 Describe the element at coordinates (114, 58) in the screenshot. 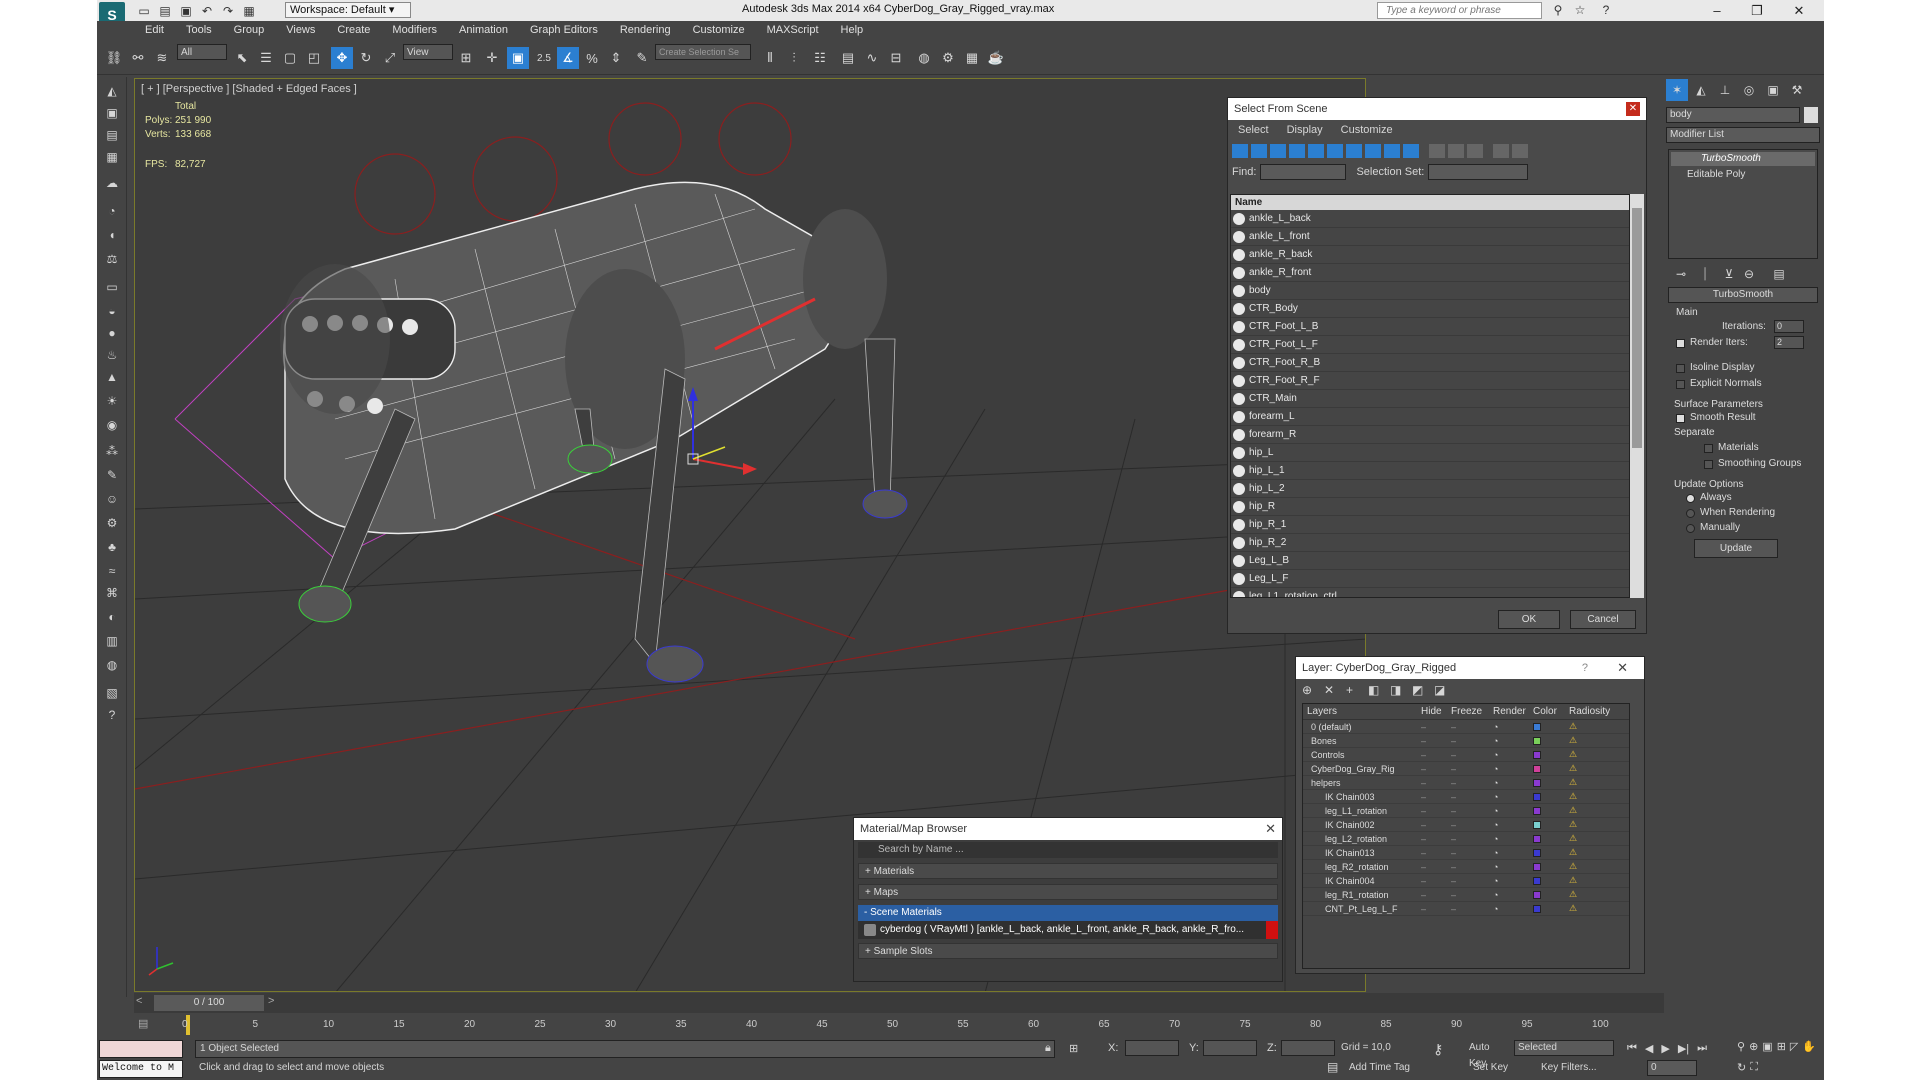

I see `link-icon: ⛓` at that location.